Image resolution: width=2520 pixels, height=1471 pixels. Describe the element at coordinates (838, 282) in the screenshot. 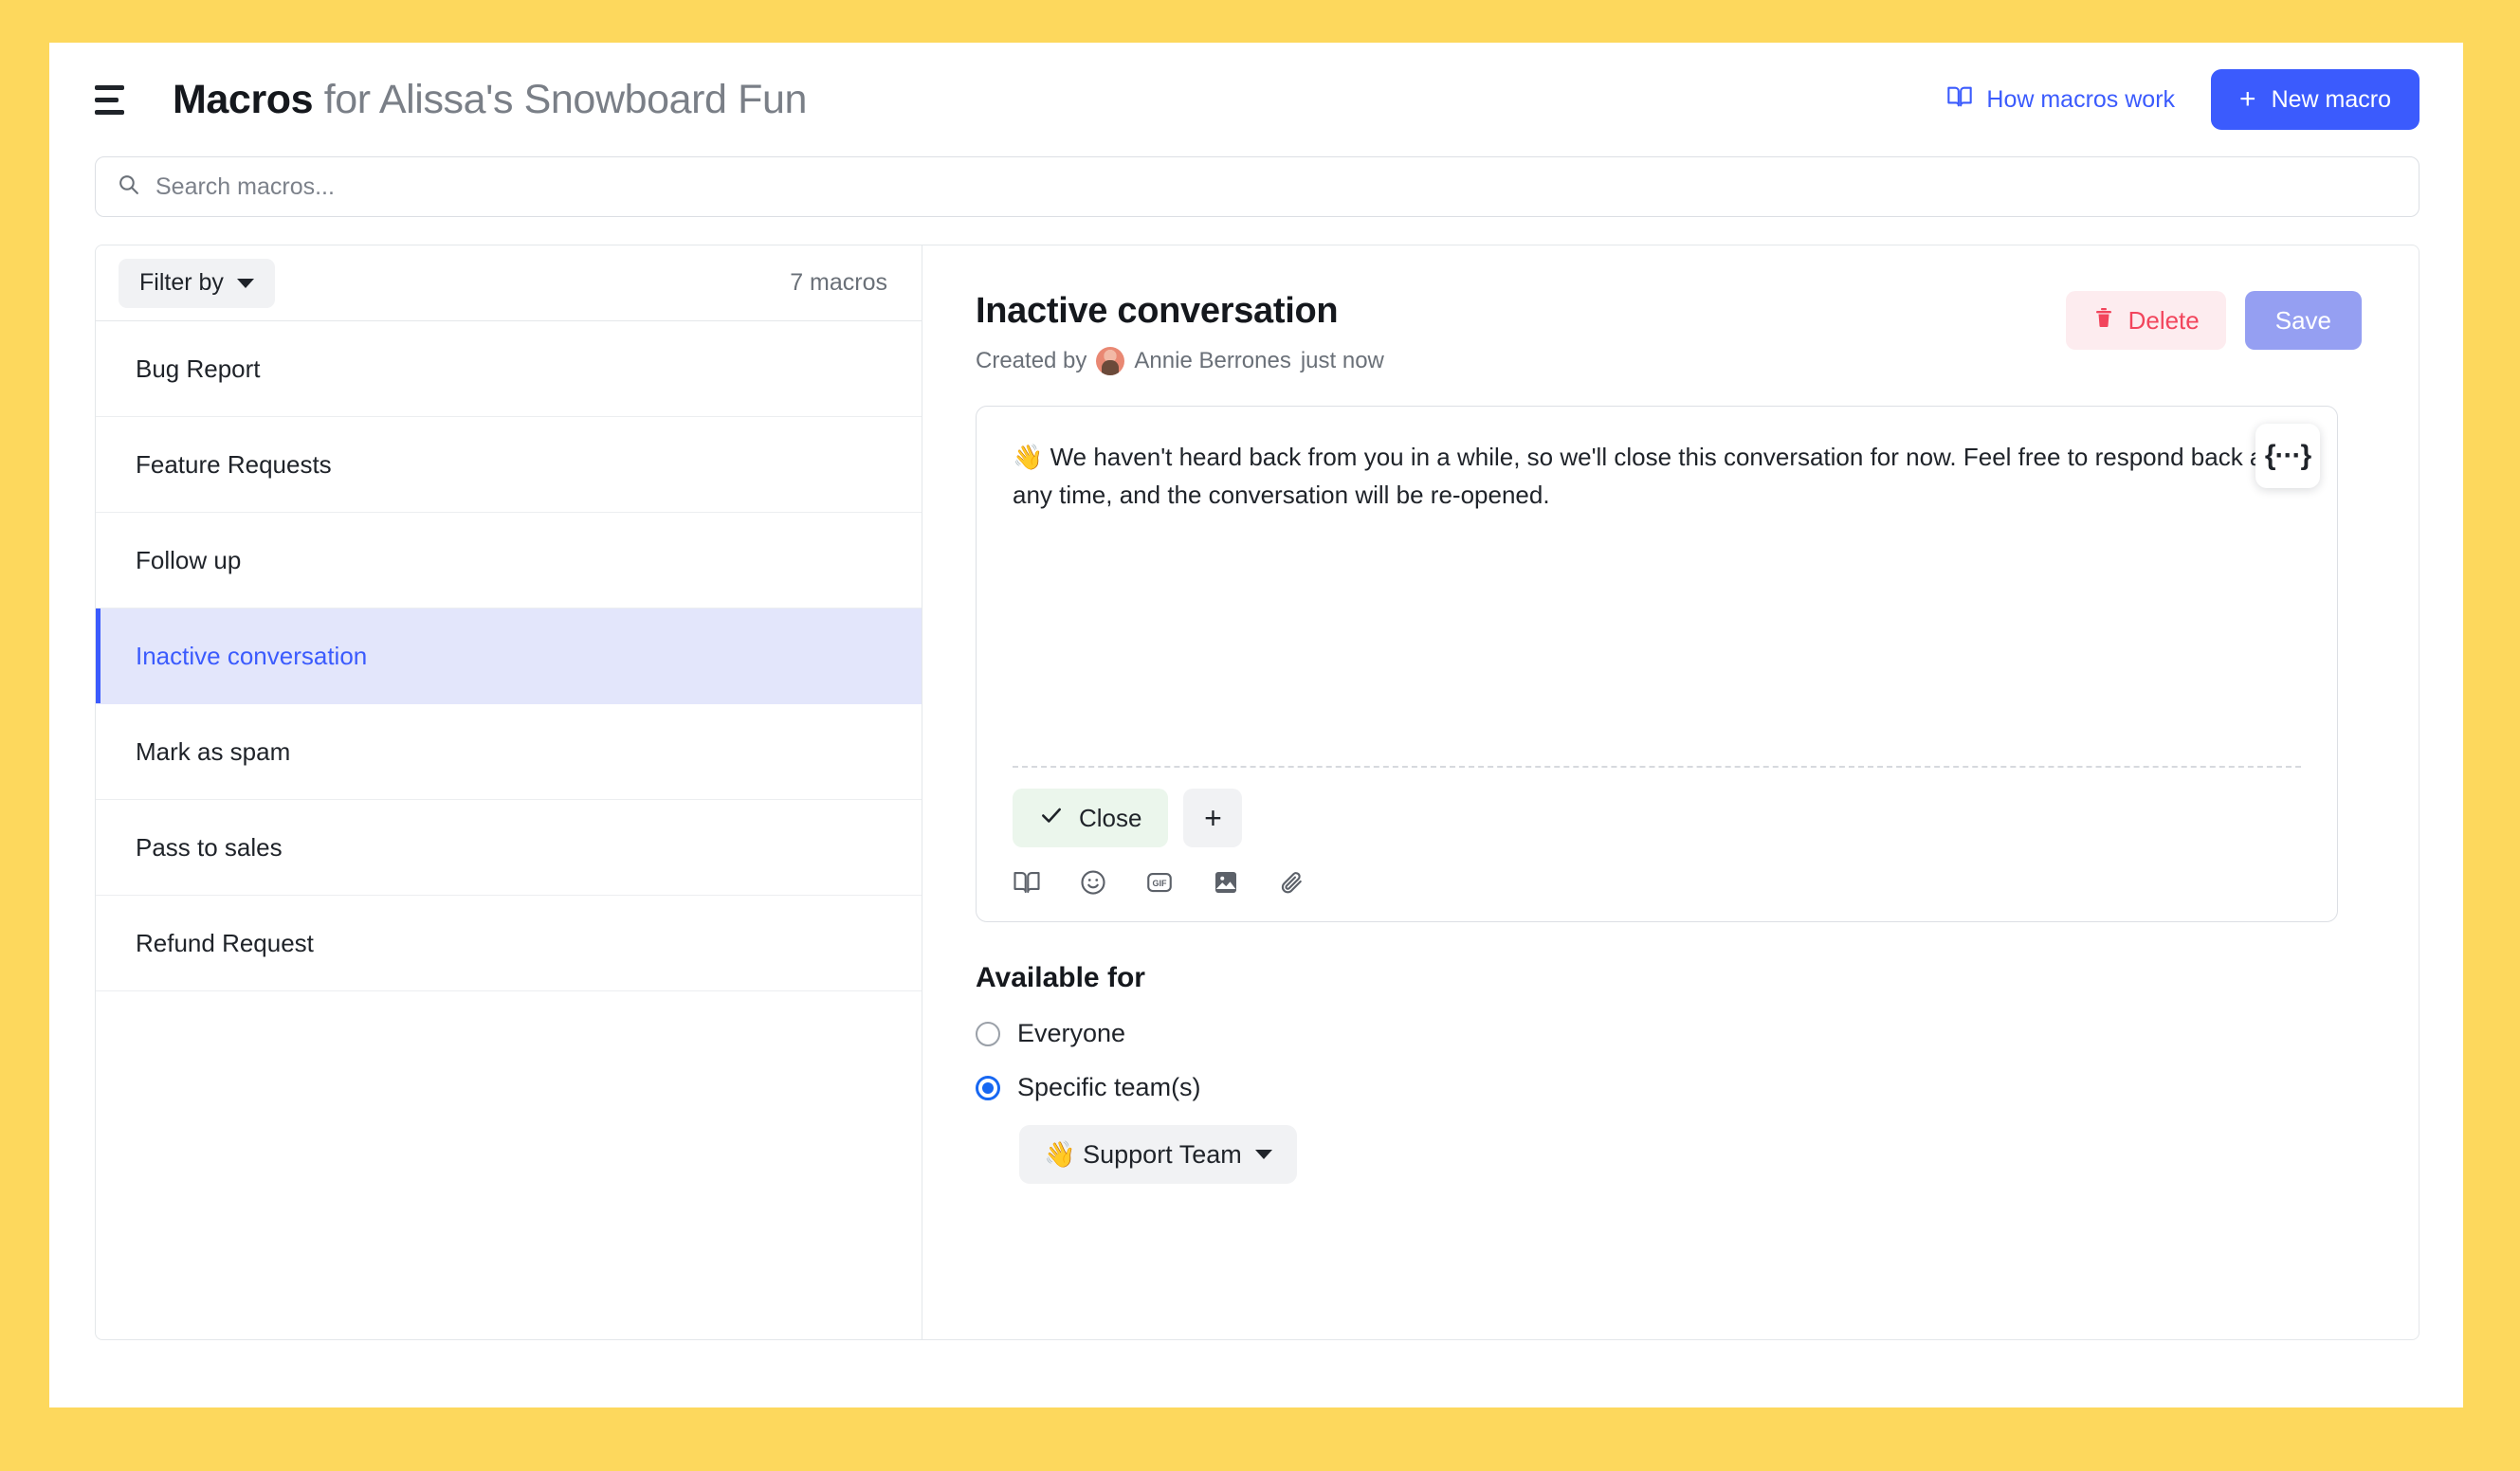

I see `macro-count-label: 7 macros` at that location.